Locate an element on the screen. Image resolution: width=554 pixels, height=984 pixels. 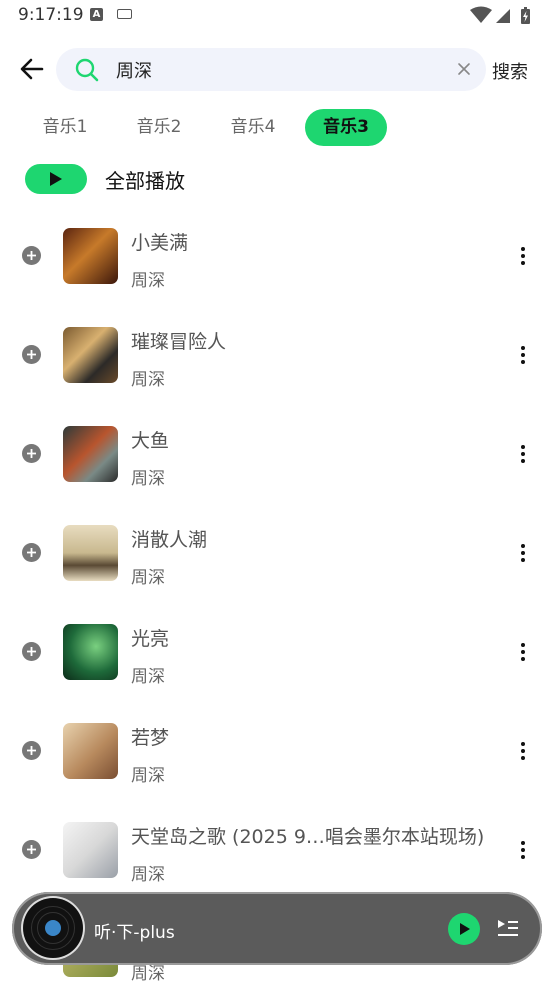
playlist-icon is located at coordinates (508, 928).